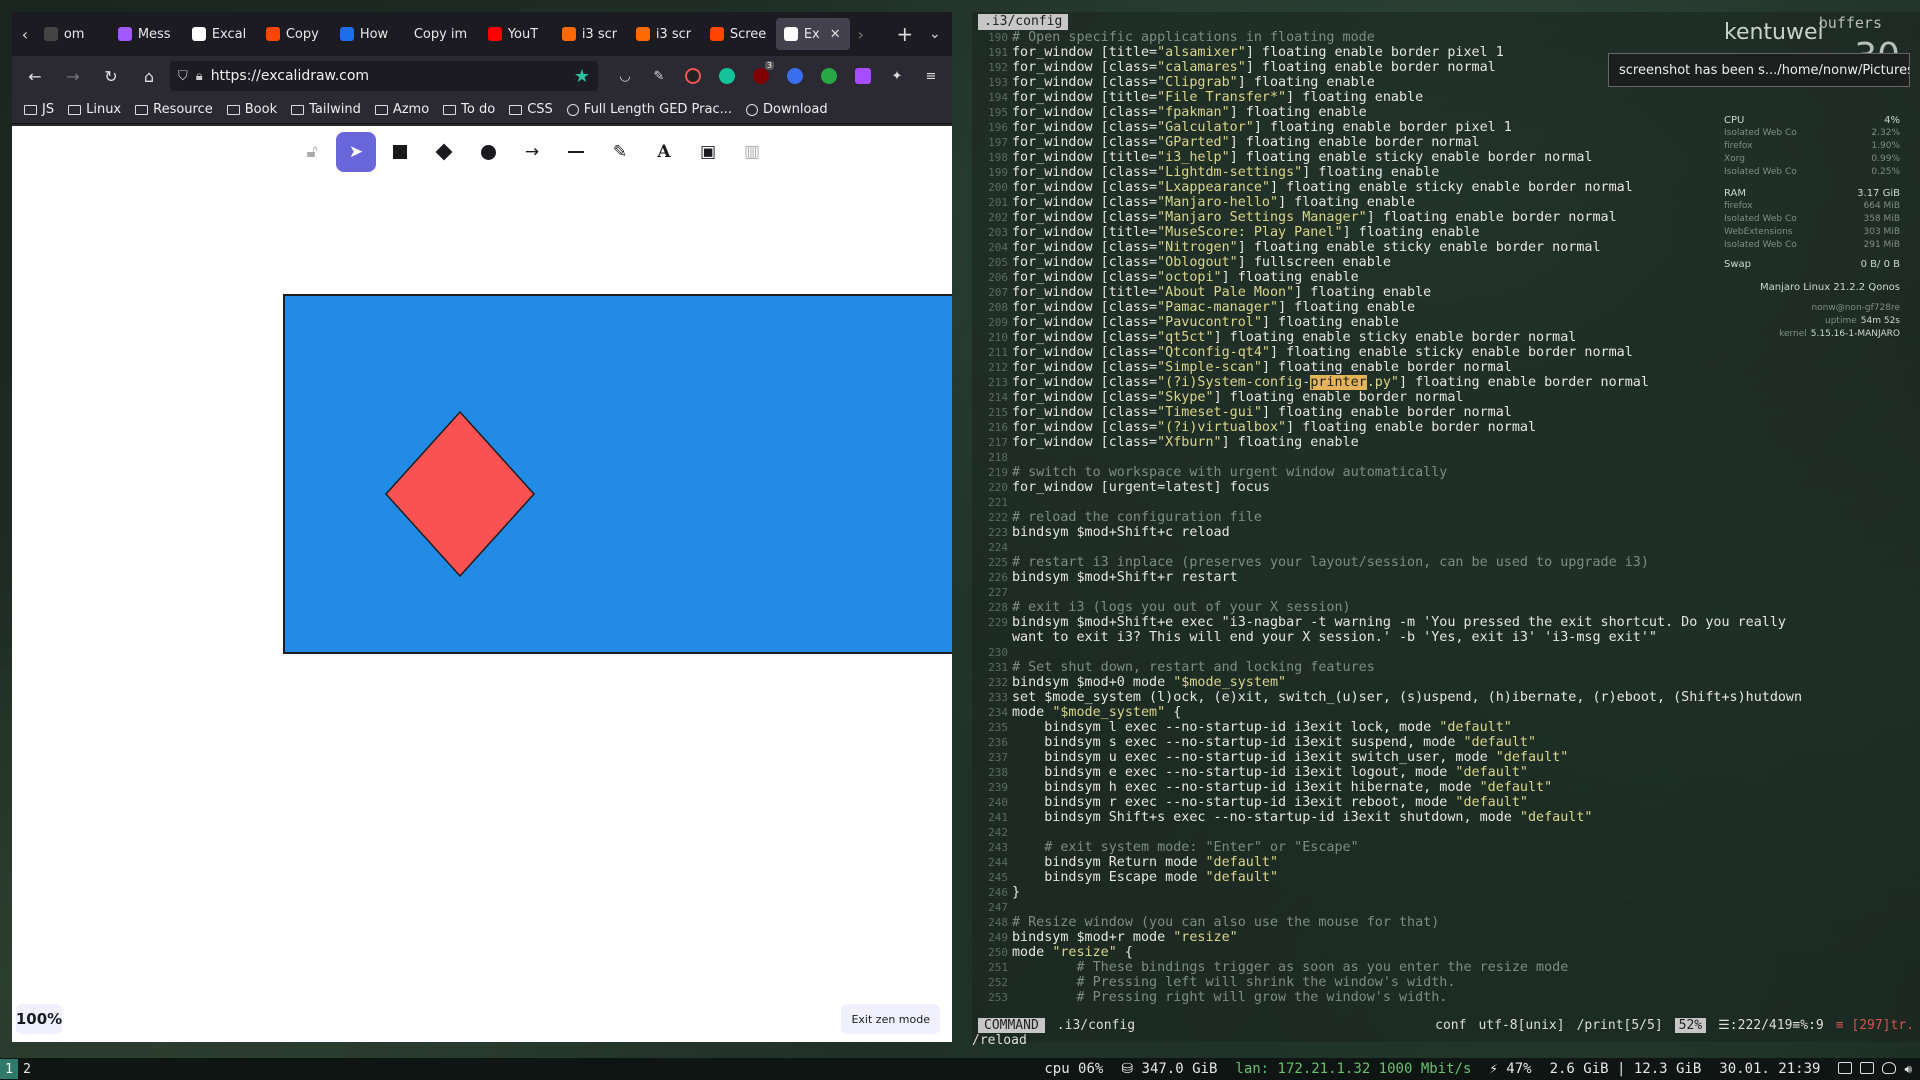 The width and height of the screenshot is (1920, 1080). Describe the element at coordinates (469, 109) in the screenshot. I see `bookmark-item: To do` at that location.